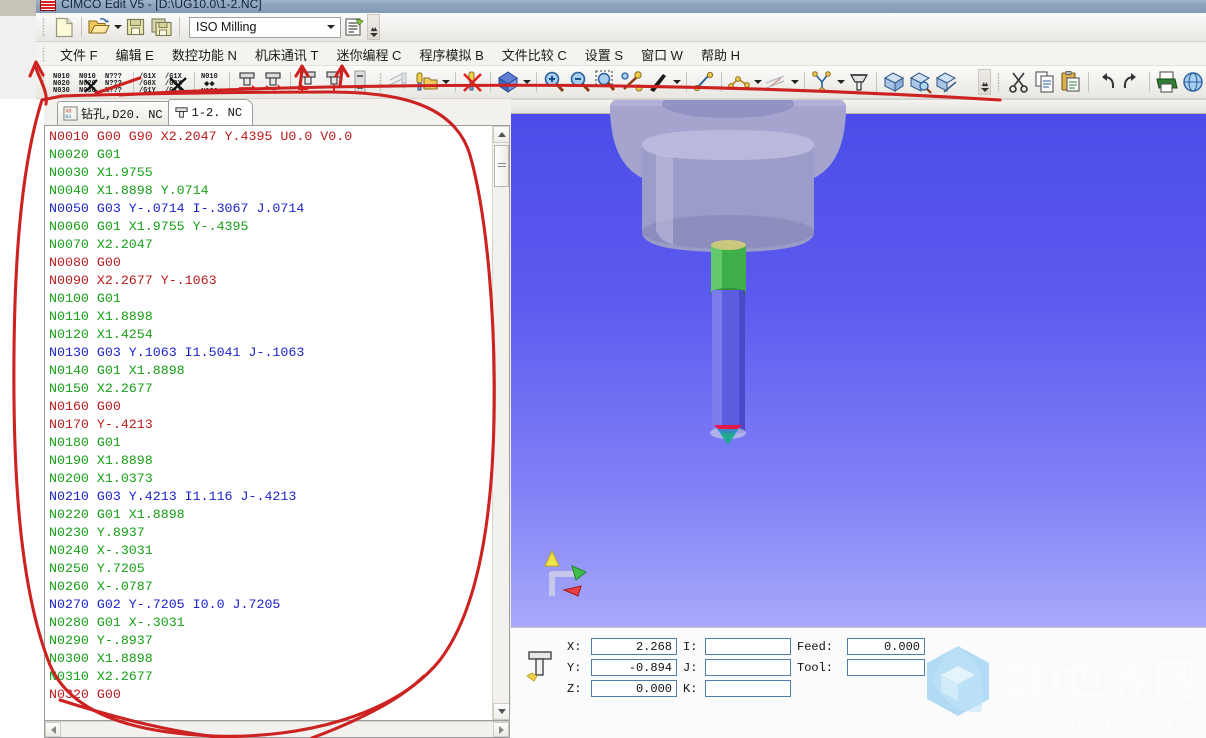 Image resolution: width=1206 pixels, height=738 pixels. I want to click on file-properties-button, so click(354, 27).